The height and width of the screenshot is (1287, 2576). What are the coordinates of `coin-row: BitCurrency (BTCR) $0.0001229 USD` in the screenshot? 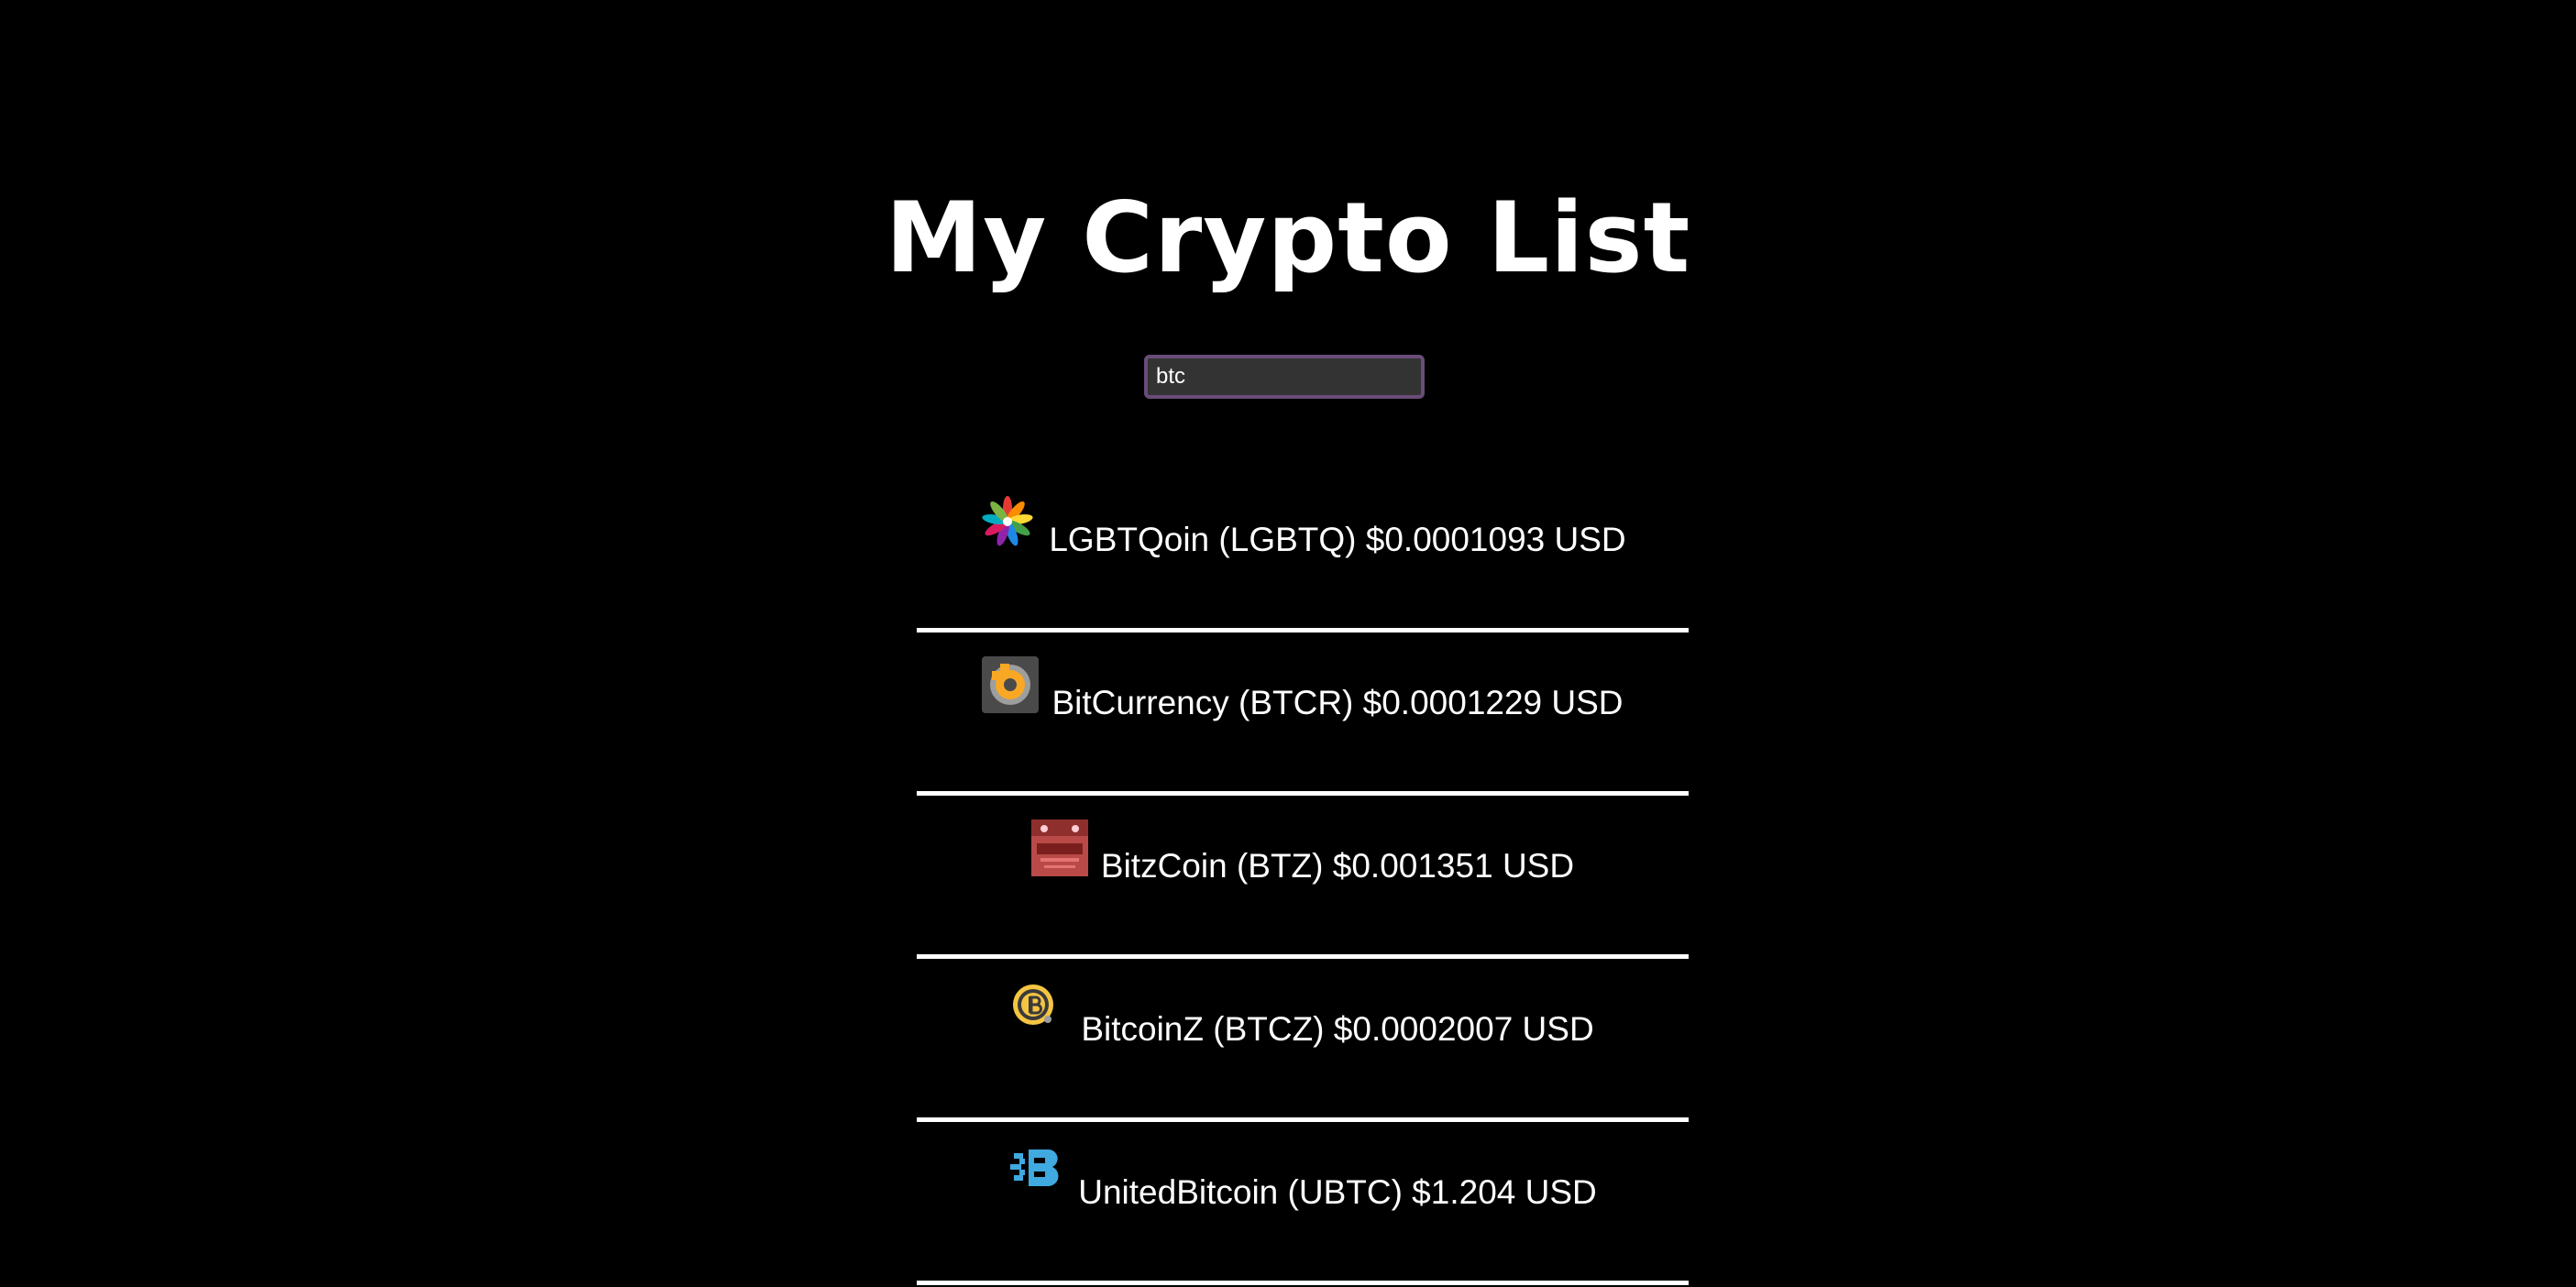 It's located at (1303, 689).